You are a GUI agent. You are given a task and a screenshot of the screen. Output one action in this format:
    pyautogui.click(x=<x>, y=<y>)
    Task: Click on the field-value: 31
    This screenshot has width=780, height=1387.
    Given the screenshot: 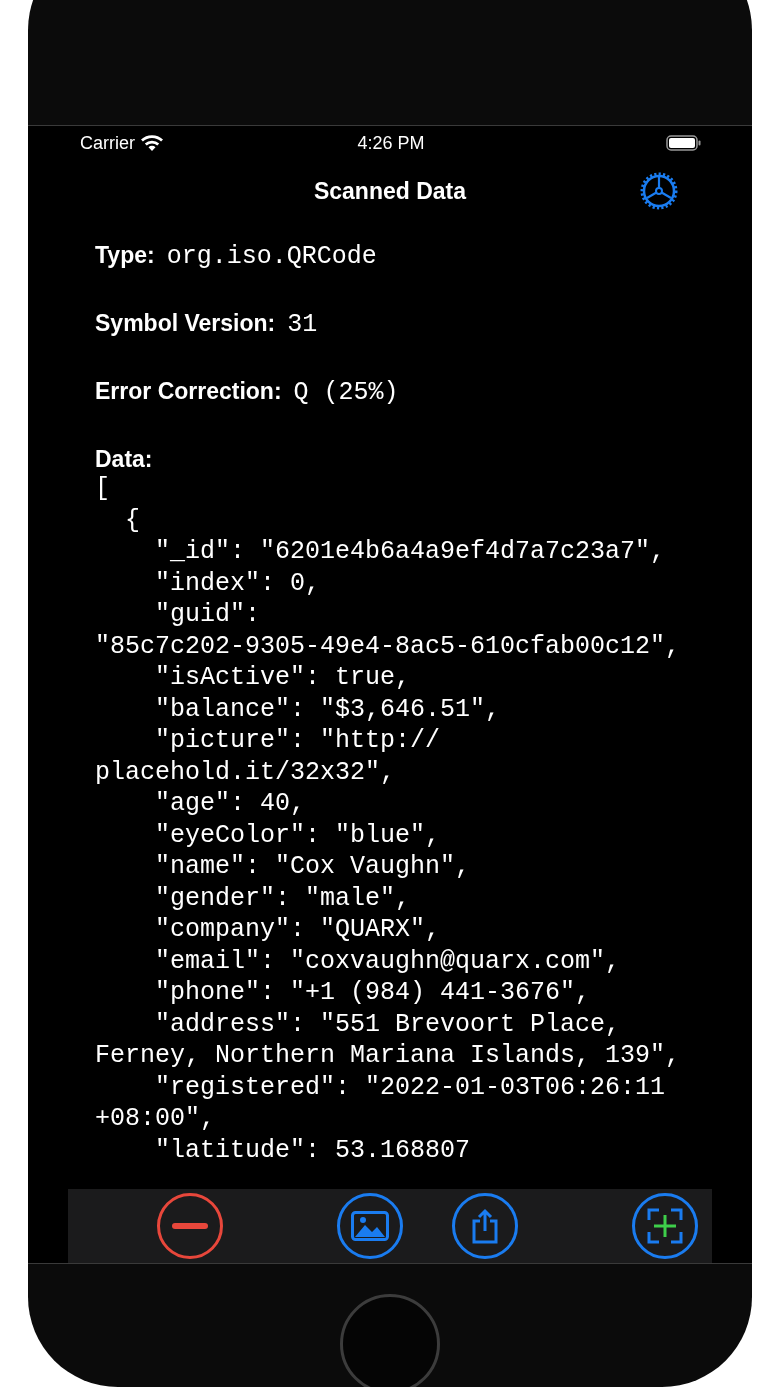 What is the action you would take?
    pyautogui.click(x=302, y=324)
    